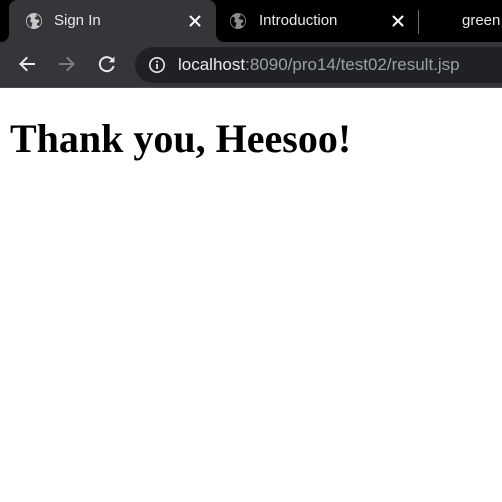  What do you see at coordinates (157, 65) in the screenshot?
I see `info-icon` at bounding box center [157, 65].